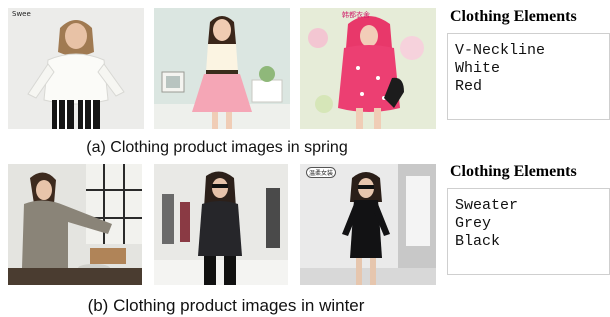 The image size is (610, 317). I want to click on clothing-elements-list-spring: V-Neckline White Red, so click(532, 69).